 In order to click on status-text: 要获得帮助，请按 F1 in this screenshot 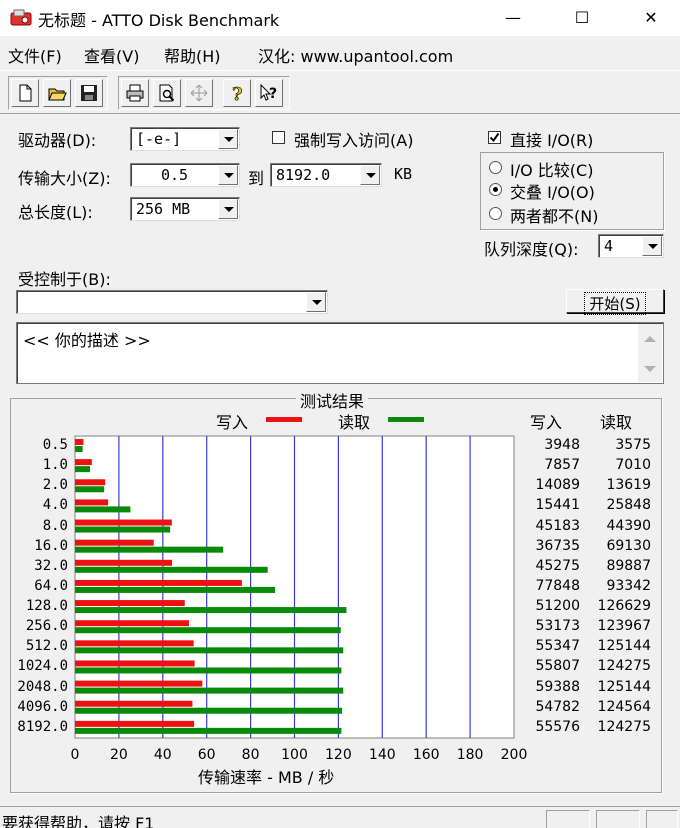, I will do `click(78, 821)`.